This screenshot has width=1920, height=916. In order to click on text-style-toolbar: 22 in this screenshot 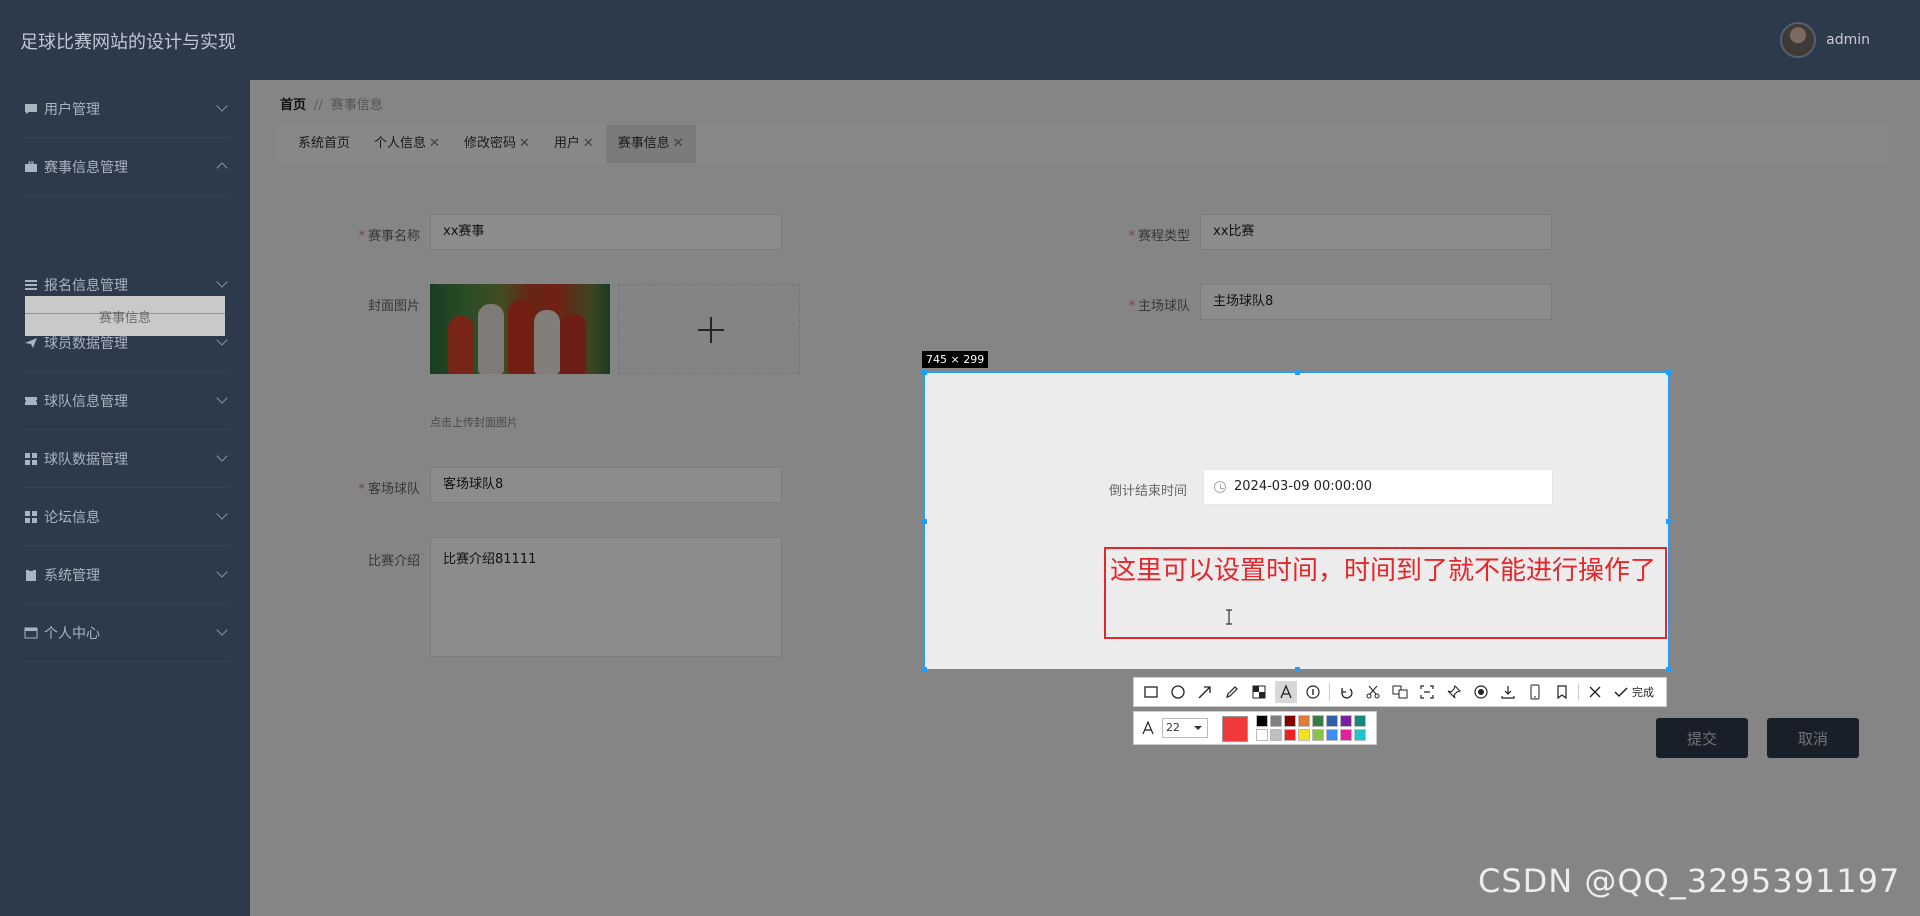, I will do `click(1255, 728)`.